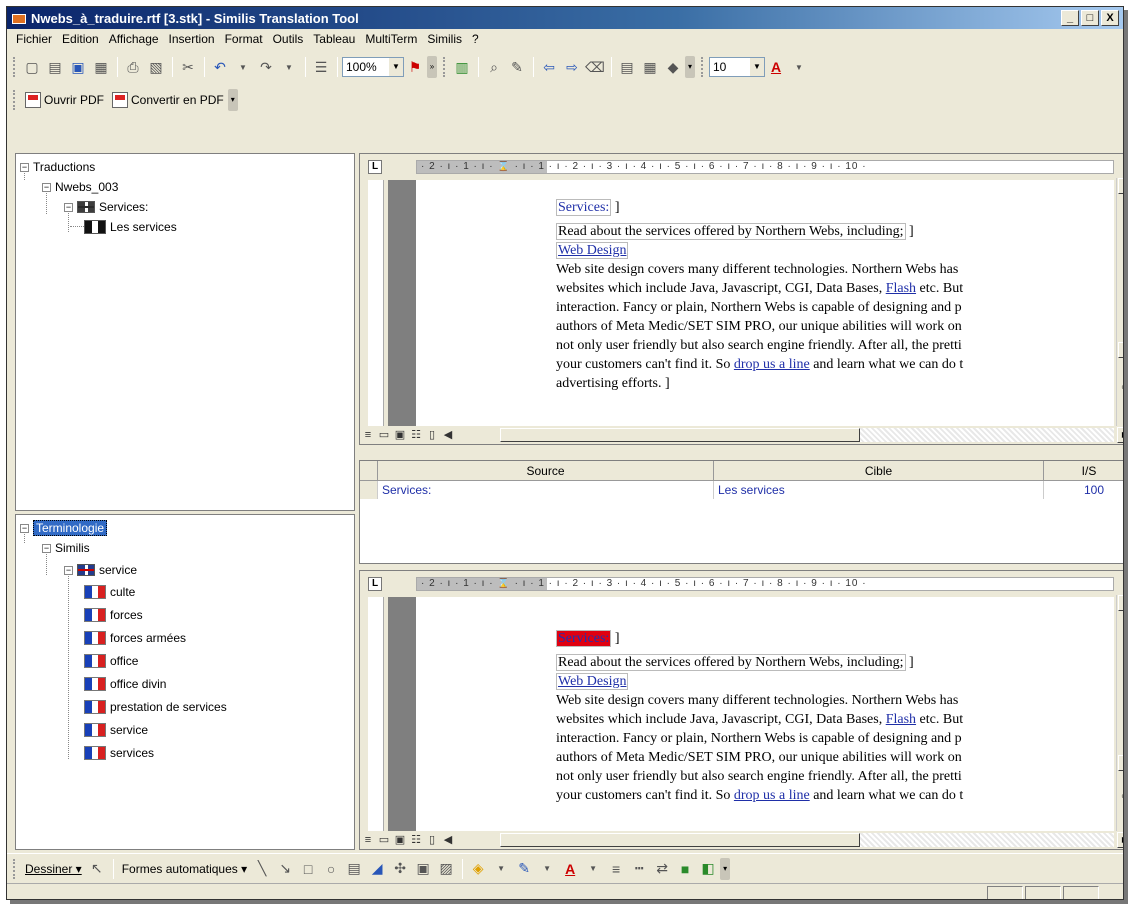 Image resolution: width=1130 pixels, height=906 pixels. What do you see at coordinates (32, 67) in the screenshot?
I see `new-icon: ▢` at bounding box center [32, 67].